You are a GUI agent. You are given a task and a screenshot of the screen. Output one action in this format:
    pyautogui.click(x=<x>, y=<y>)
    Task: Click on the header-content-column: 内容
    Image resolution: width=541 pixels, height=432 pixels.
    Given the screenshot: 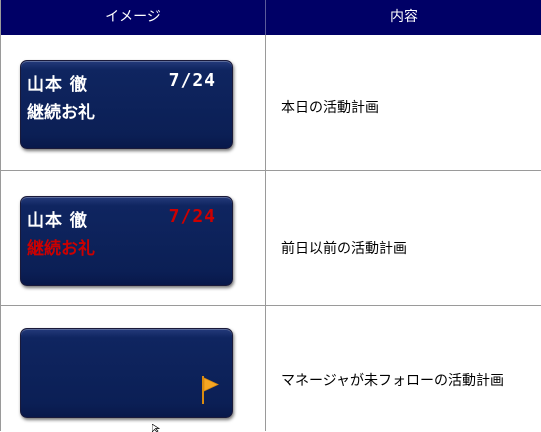 What is the action you would take?
    pyautogui.click(x=404, y=17)
    